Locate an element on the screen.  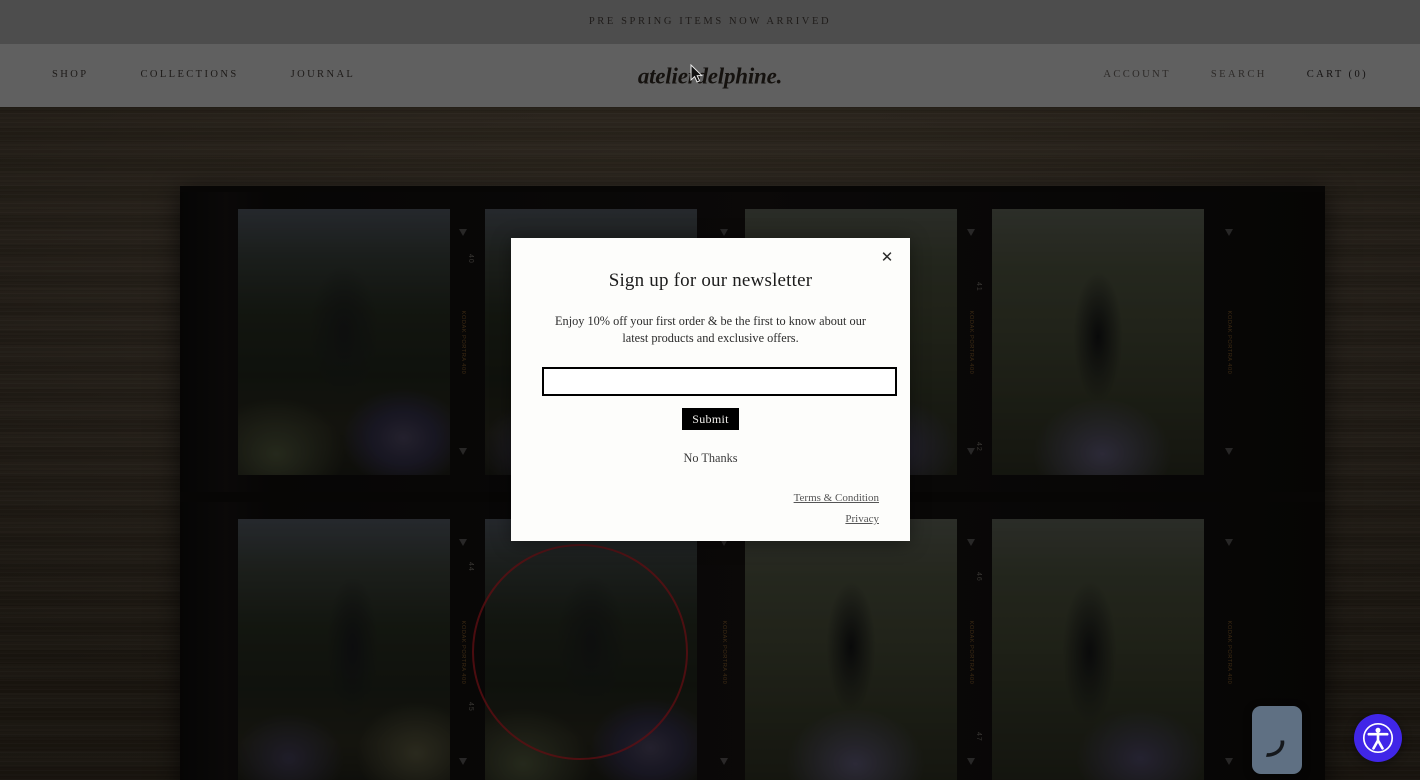
terms-and-condition-link: Terms & Condition is located at coordinates (836, 498).